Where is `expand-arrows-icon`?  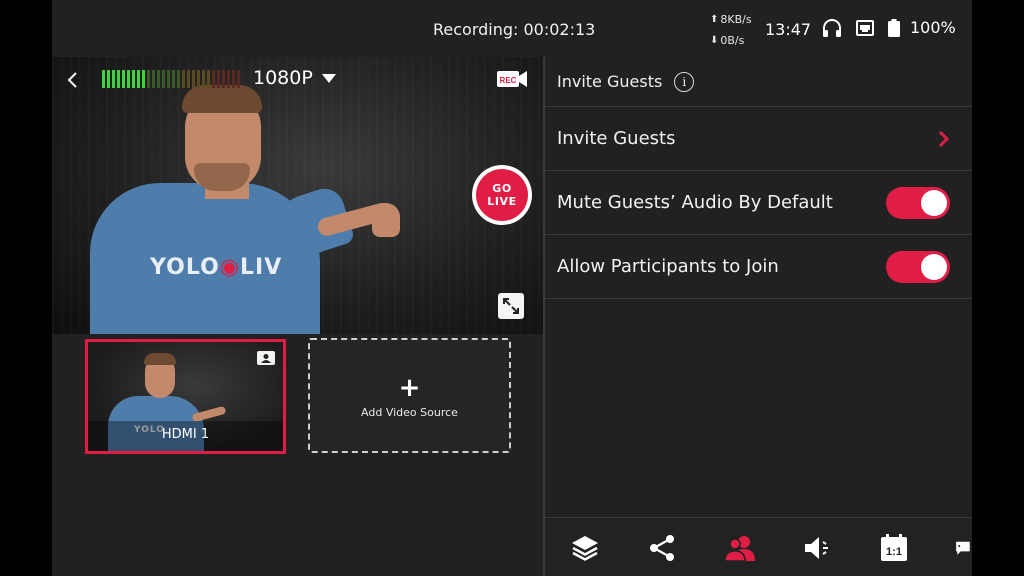
expand-arrows-icon is located at coordinates (511, 306).